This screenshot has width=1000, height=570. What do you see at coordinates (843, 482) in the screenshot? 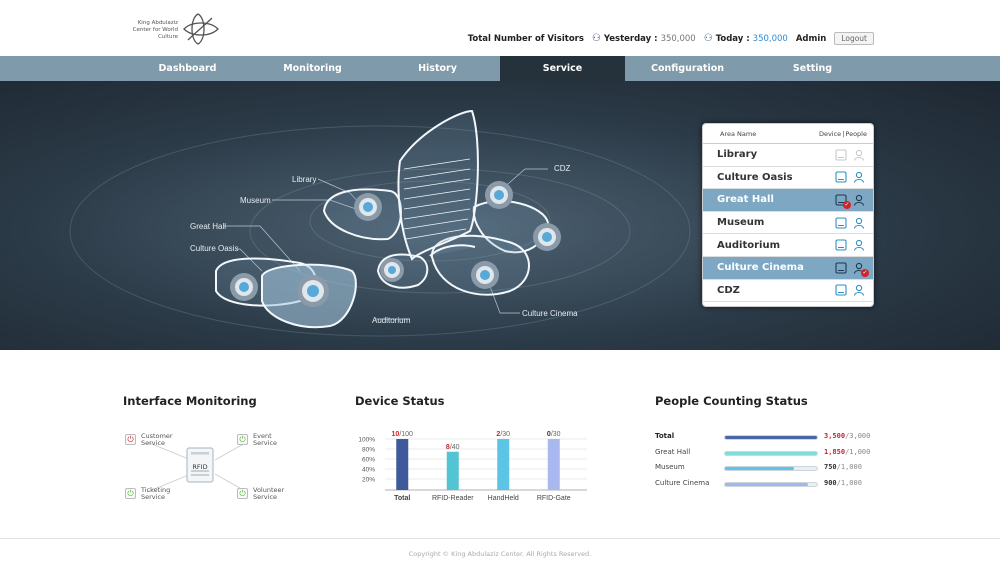
I see `people-count-value: 900/1,000` at bounding box center [843, 482].